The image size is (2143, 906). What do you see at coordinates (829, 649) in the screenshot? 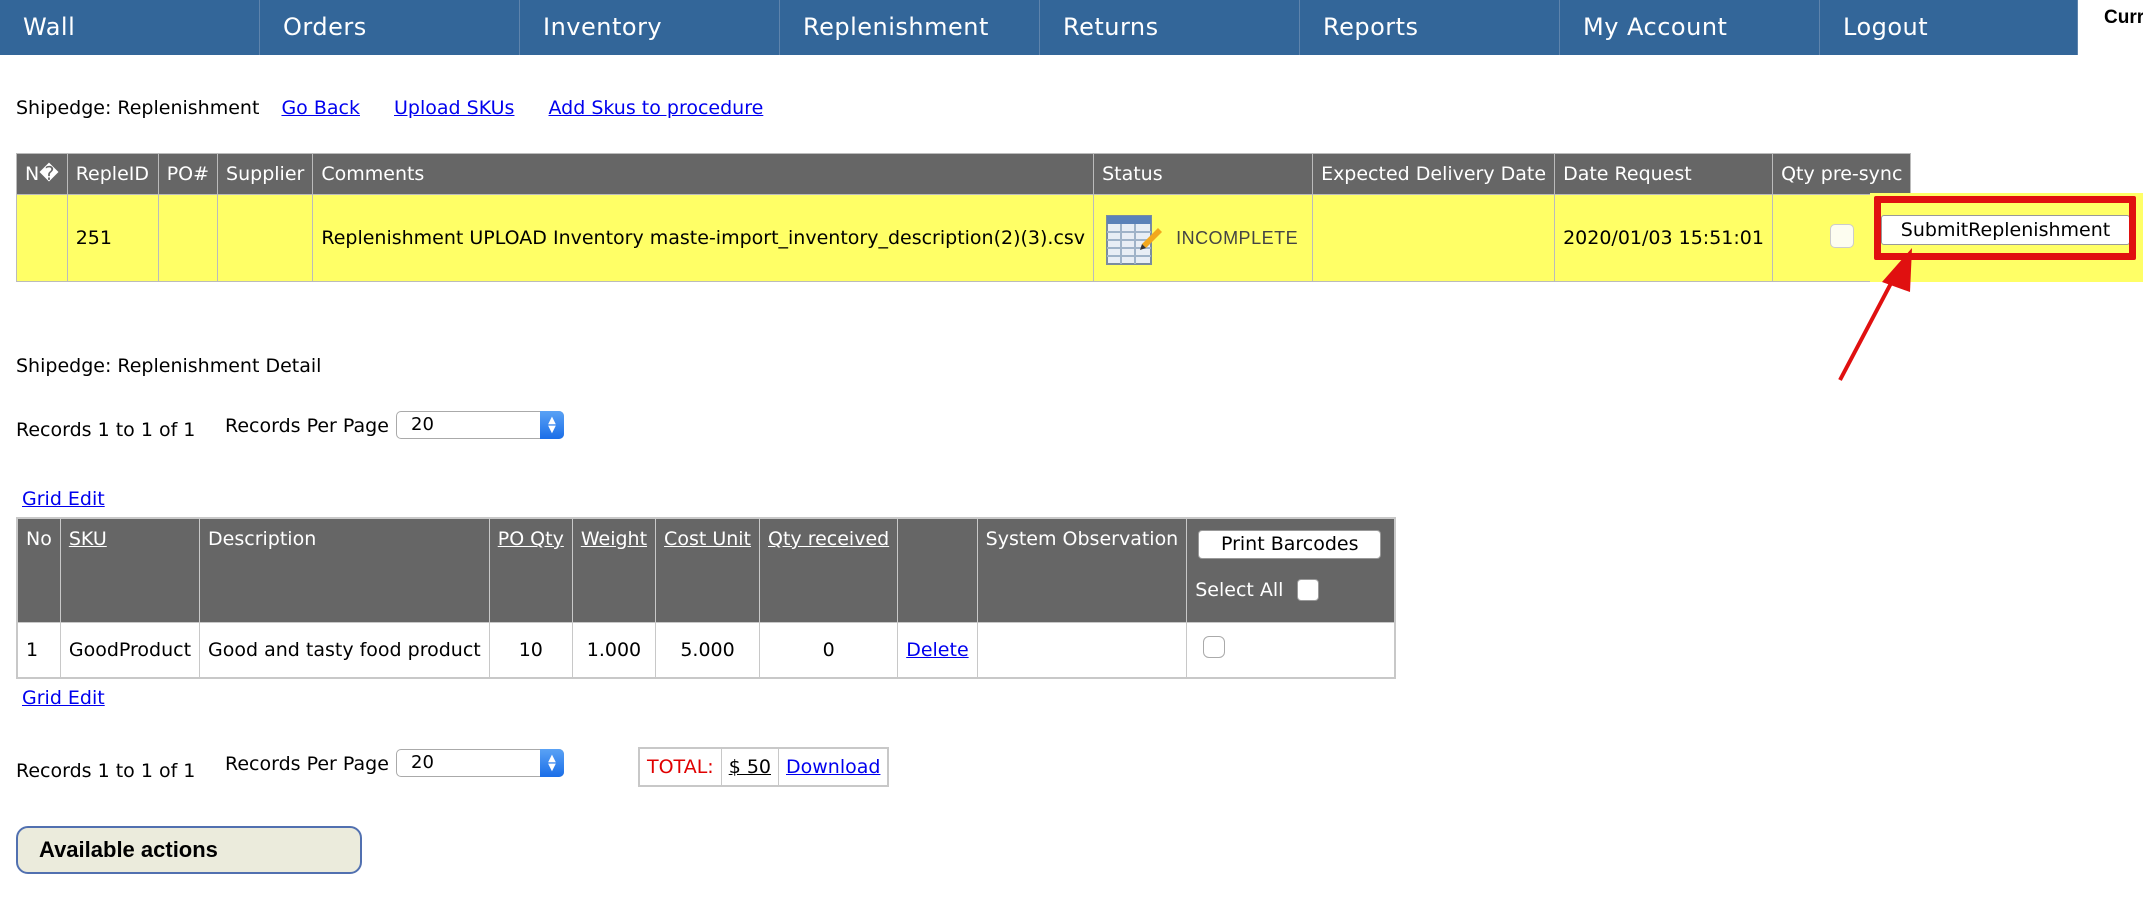
I see `cell-qty-received: 0` at bounding box center [829, 649].